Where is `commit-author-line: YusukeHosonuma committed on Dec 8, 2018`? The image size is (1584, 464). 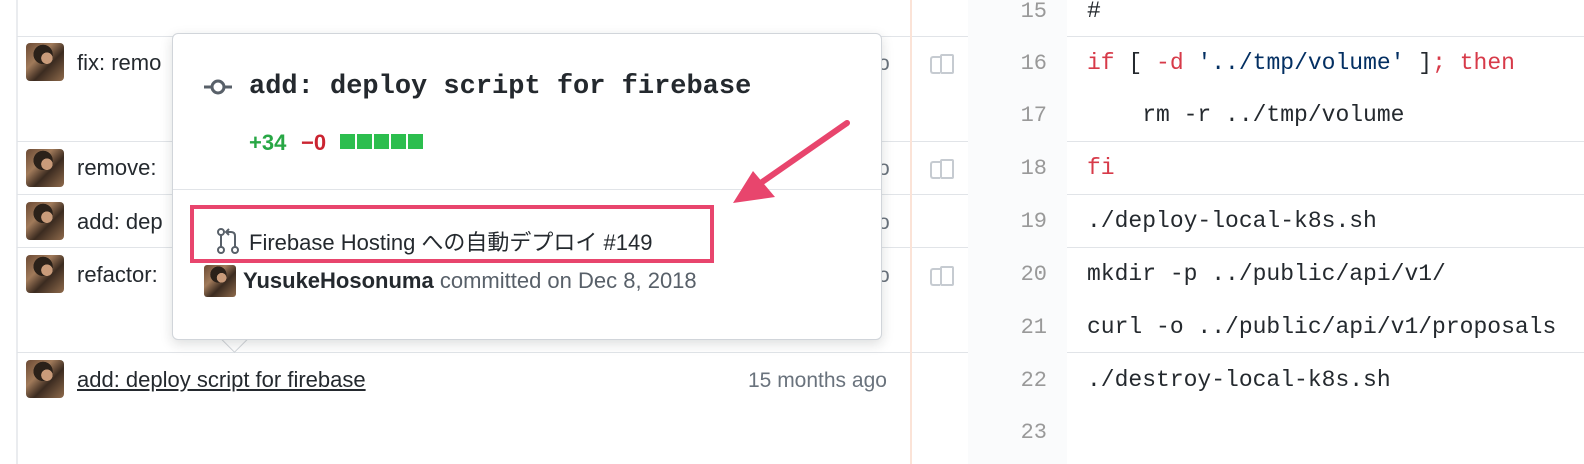
commit-author-line: YusukeHosonuma committed on Dec 8, 2018 is located at coordinates (470, 281).